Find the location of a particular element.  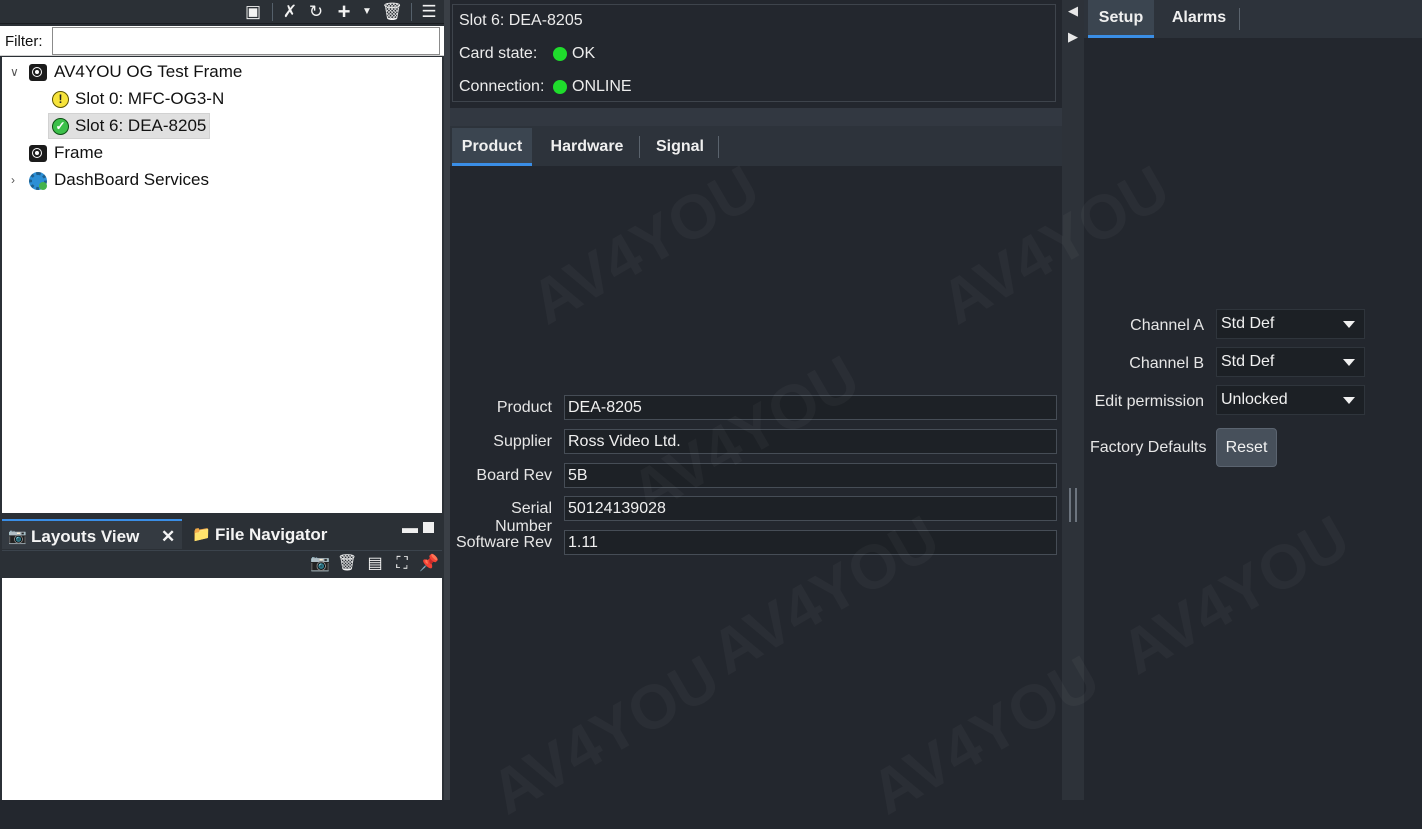

connection-led-icon is located at coordinates (560, 87).